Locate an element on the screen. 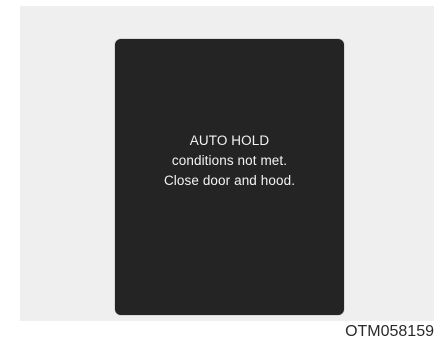  message-line-2: conditions not met. is located at coordinates (229, 160).